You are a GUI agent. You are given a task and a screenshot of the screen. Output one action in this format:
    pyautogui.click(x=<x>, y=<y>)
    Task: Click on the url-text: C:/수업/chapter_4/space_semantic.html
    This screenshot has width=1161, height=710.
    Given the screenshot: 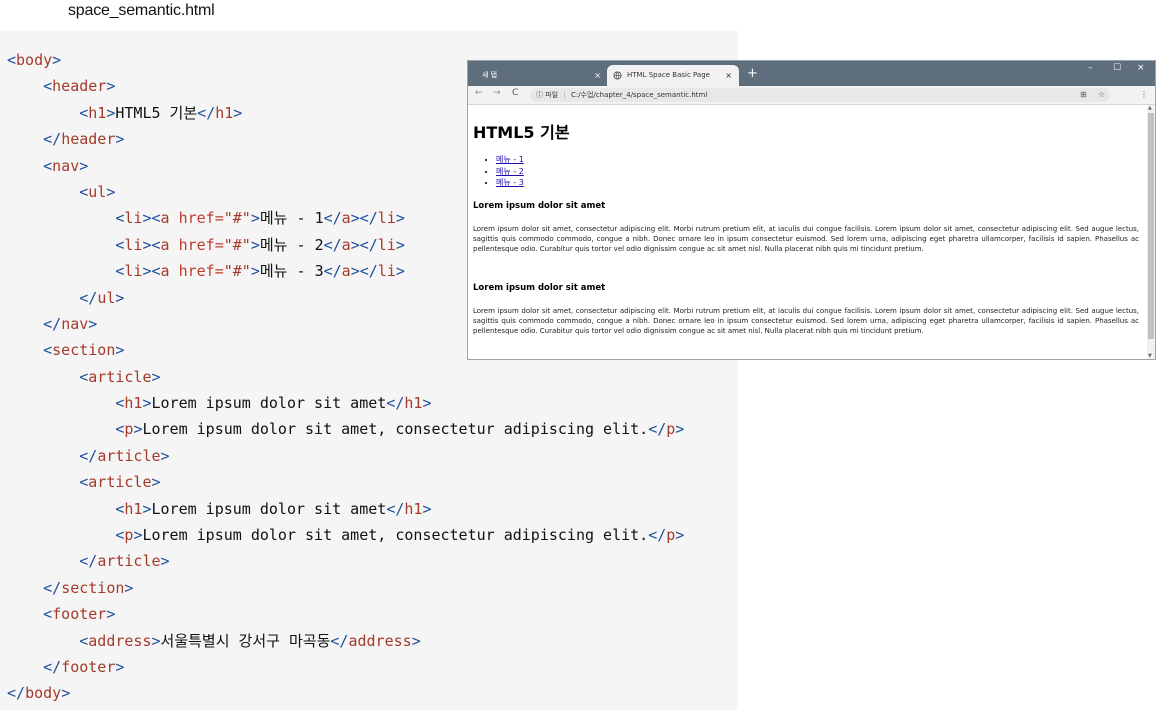 What is the action you would take?
    pyautogui.click(x=639, y=95)
    